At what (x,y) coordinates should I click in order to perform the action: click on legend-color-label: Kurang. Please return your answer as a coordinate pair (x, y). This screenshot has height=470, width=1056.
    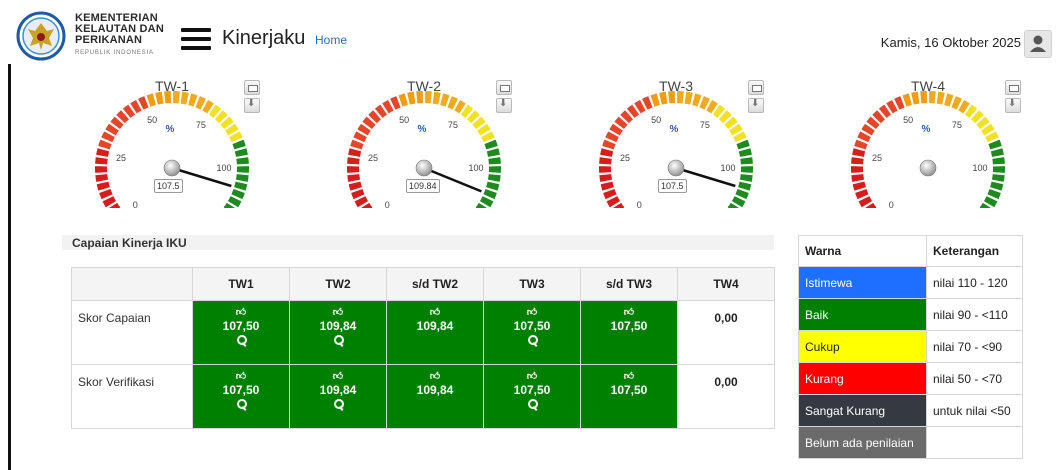
    Looking at the image, I should click on (862, 378).